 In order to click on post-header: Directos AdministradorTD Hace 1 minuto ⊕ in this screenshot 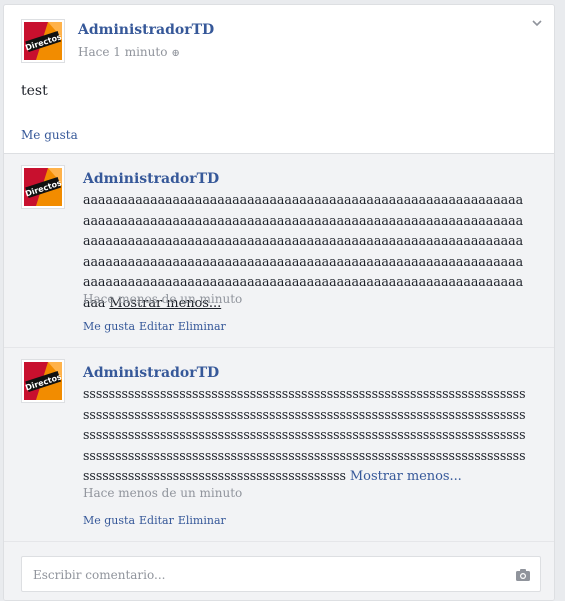, I will do `click(279, 40)`.